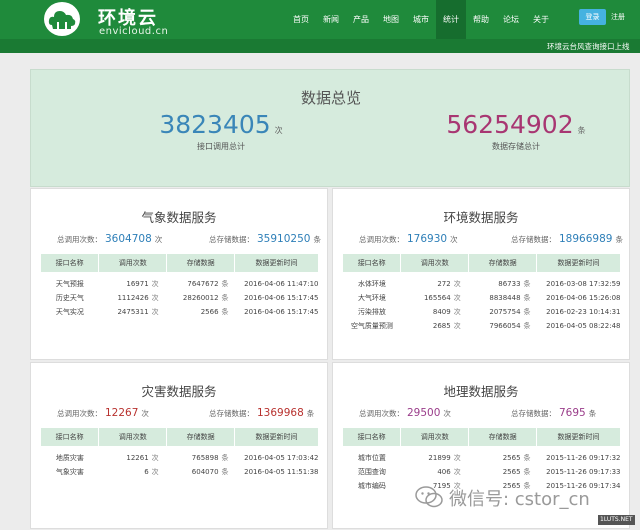 This screenshot has width=640, height=530. What do you see at coordinates (519, 499) in the screenshot?
I see `watermark-text: 微信号: cstor_cn` at bounding box center [519, 499].